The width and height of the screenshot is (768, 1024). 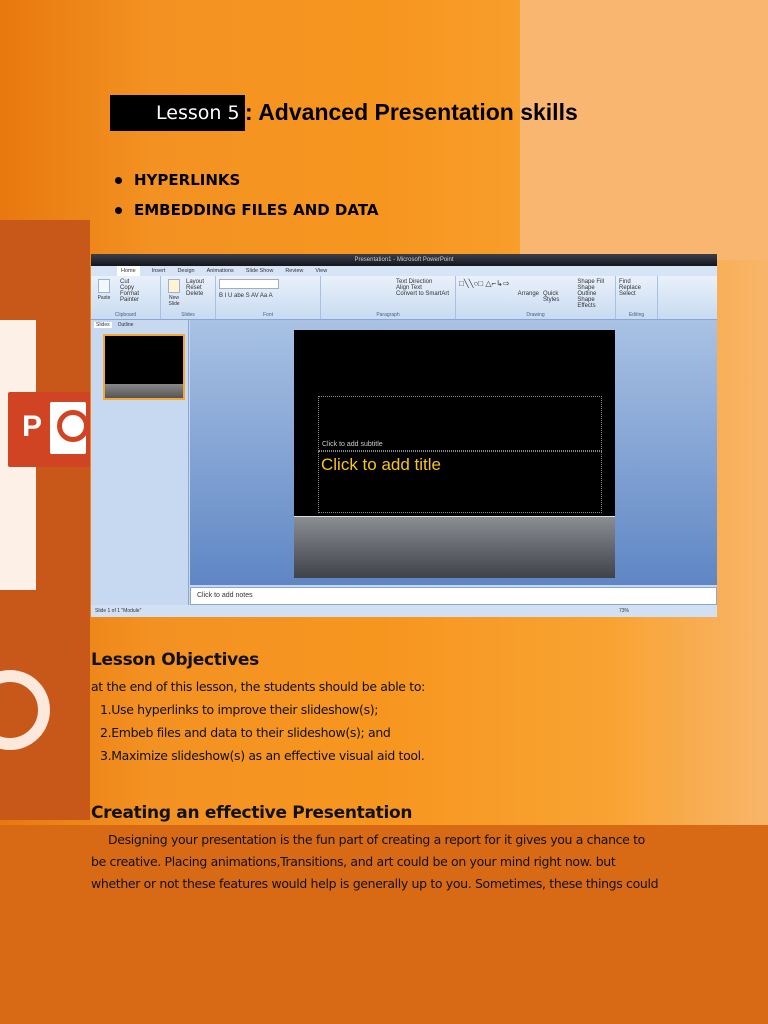 What do you see at coordinates (159, 271) in the screenshot?
I see `tab-insert: Insert` at bounding box center [159, 271].